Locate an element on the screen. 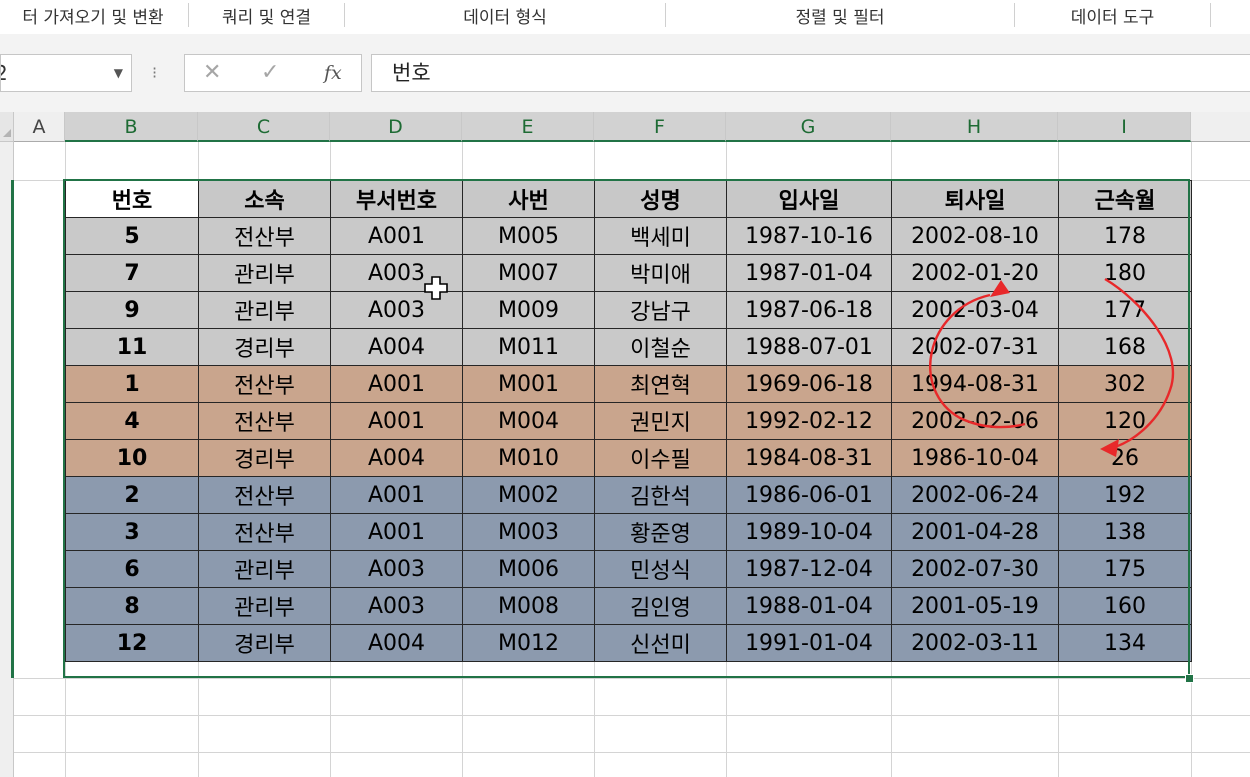 Image resolution: width=1250 pixels, height=777 pixels. cell-hire-date: 1987-06-18 is located at coordinates (809, 310).